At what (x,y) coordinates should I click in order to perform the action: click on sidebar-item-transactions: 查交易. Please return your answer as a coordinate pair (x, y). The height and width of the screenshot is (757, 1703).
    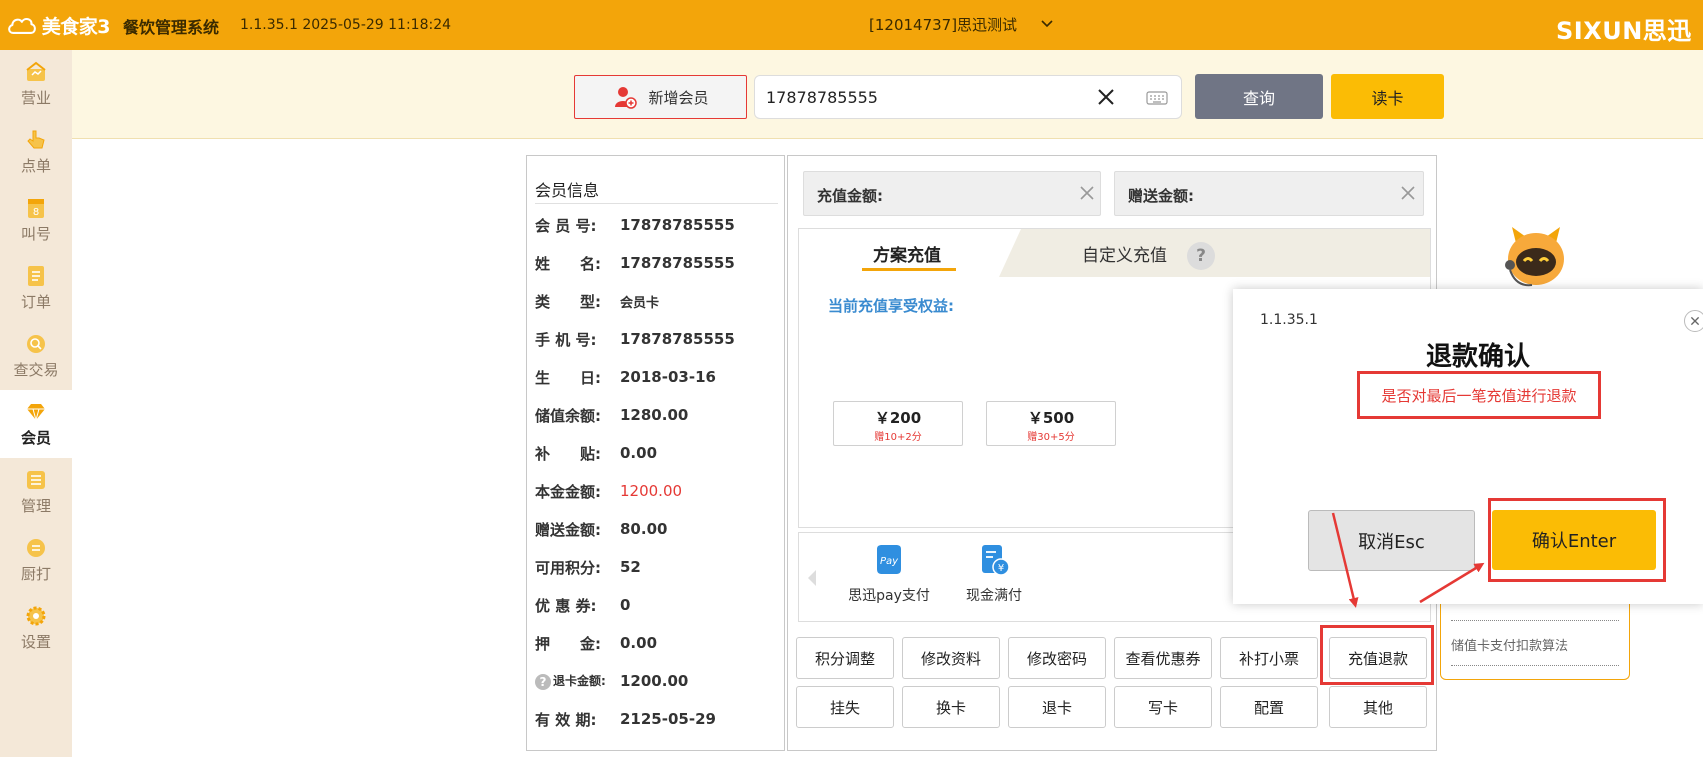
    Looking at the image, I should click on (36, 356).